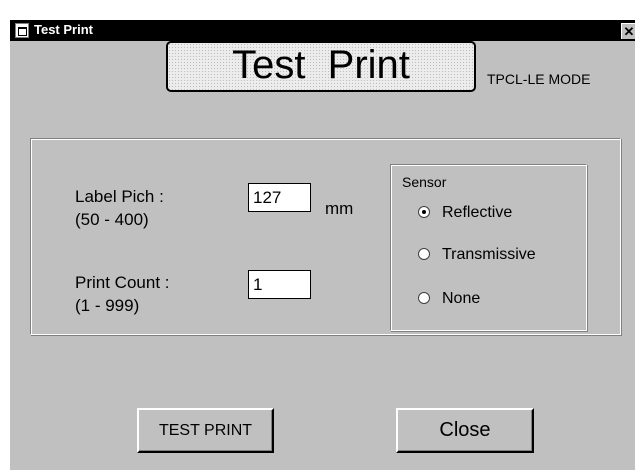  What do you see at coordinates (628, 31) in the screenshot?
I see `close-icon: ✕` at bounding box center [628, 31].